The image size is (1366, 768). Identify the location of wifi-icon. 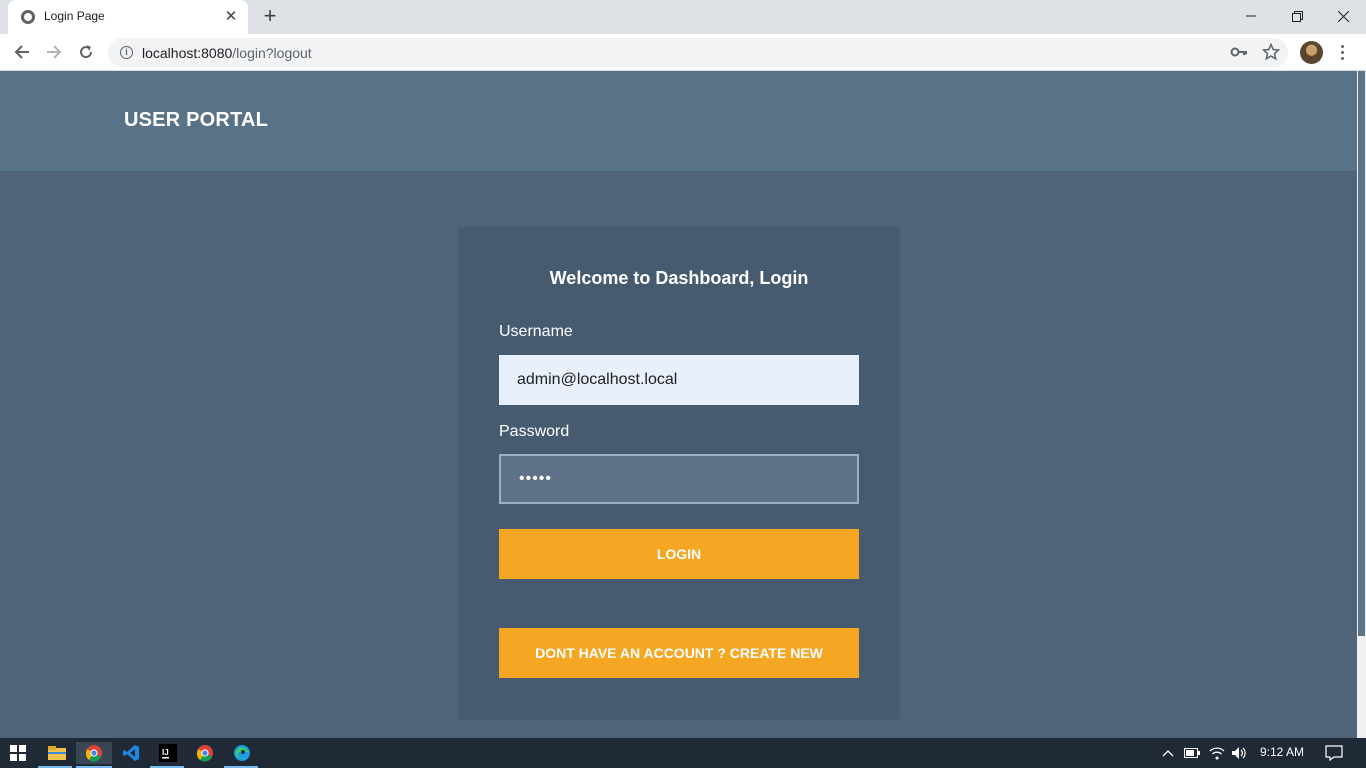
(1217, 753).